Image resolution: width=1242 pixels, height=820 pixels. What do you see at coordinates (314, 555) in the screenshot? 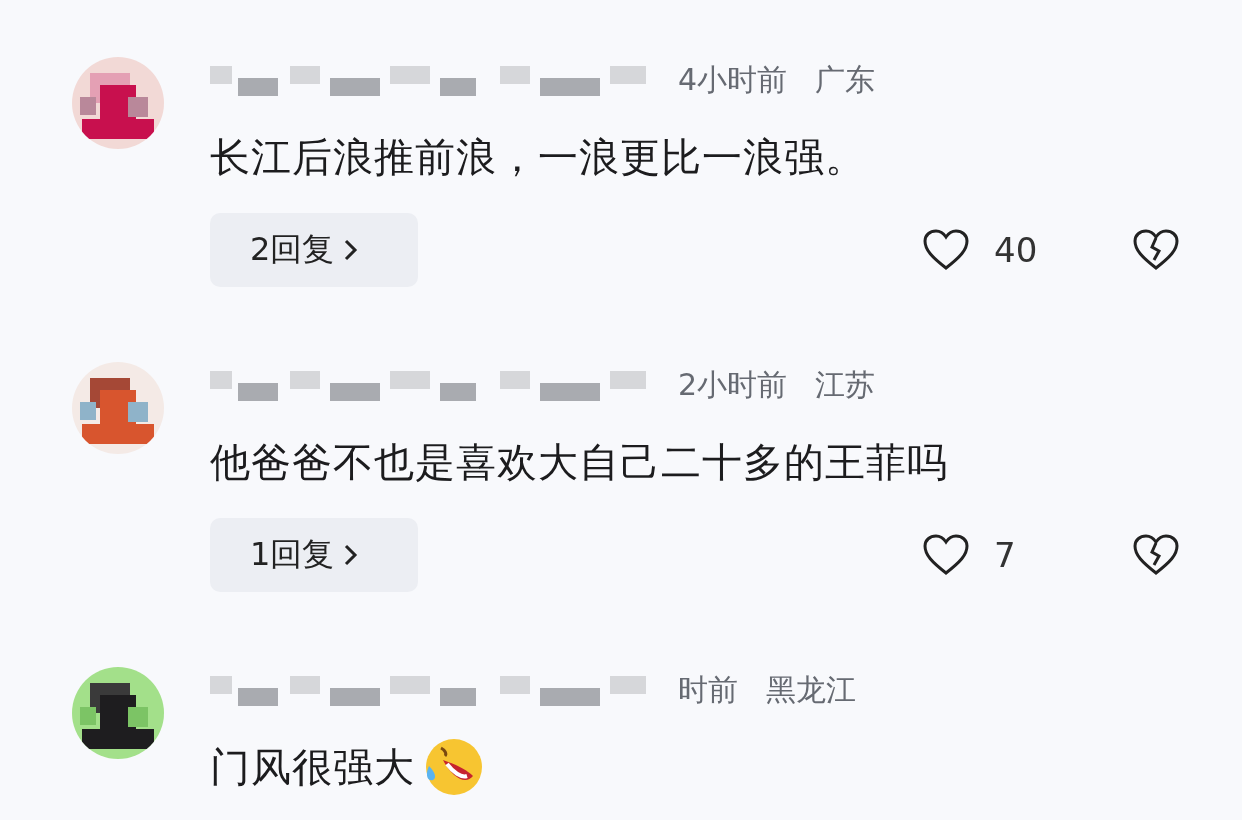
I see `replies-button: 1回复` at bounding box center [314, 555].